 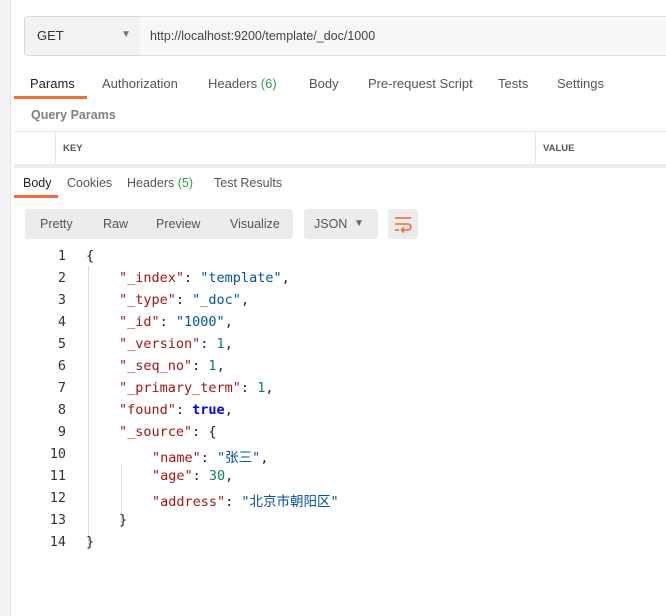 I want to click on tab-response-headers: Headers (5), so click(x=160, y=183).